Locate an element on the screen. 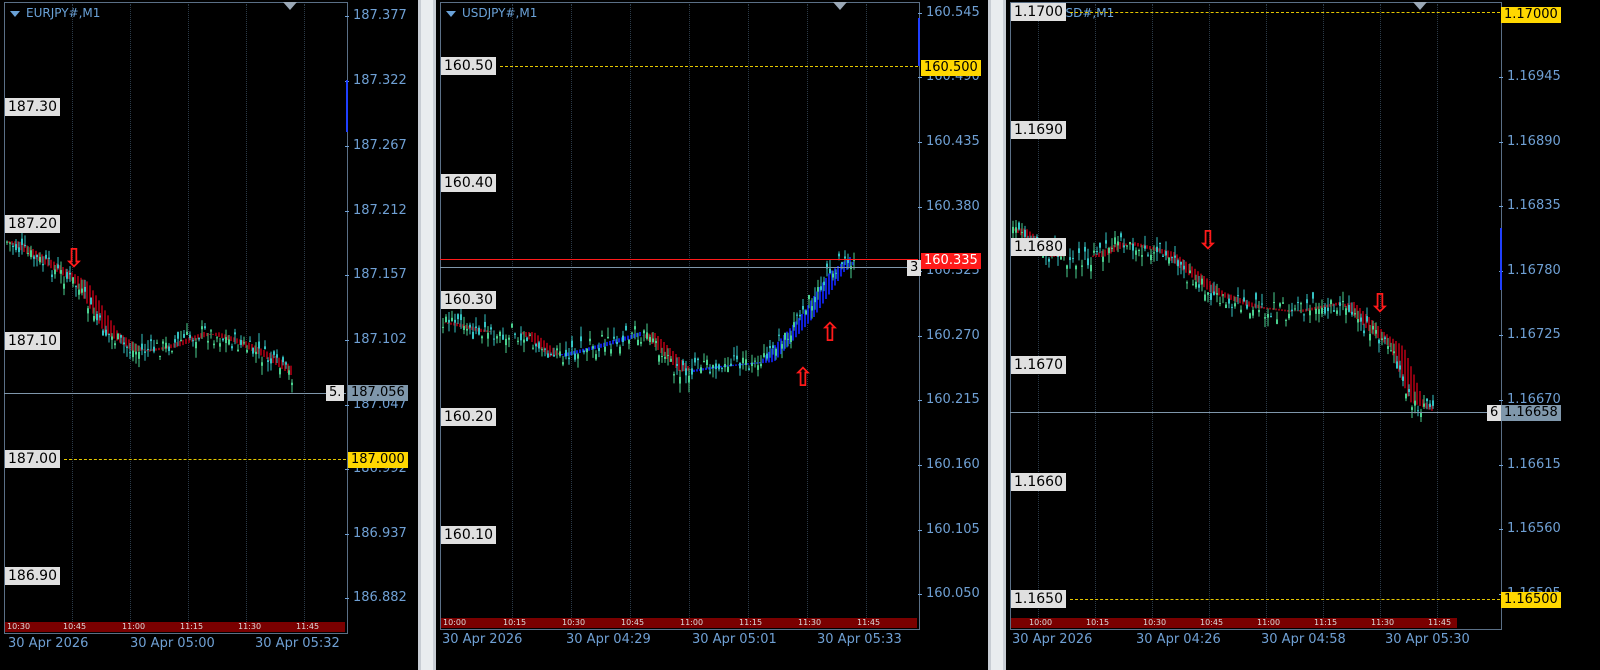 The width and height of the screenshot is (1600, 670). bid-line is located at coordinates (1255, 412).